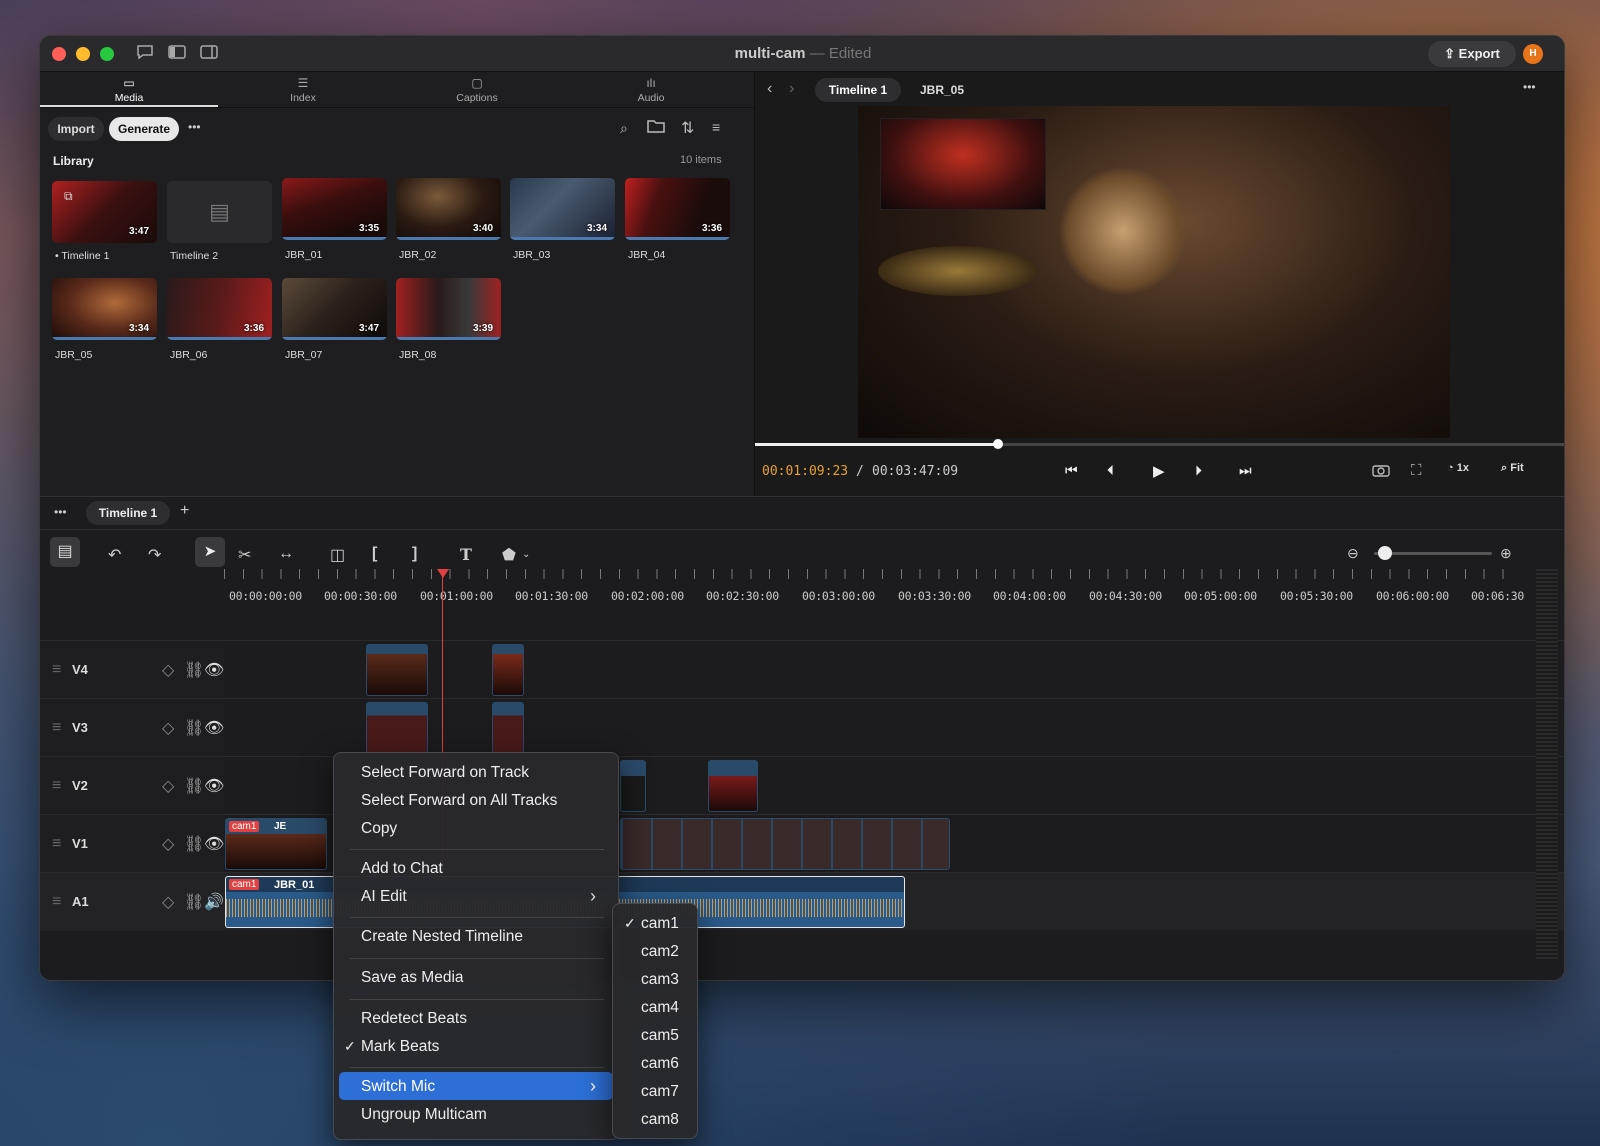  What do you see at coordinates (660, 924) in the screenshot?
I see `submenu-item-cam1: cam1` at bounding box center [660, 924].